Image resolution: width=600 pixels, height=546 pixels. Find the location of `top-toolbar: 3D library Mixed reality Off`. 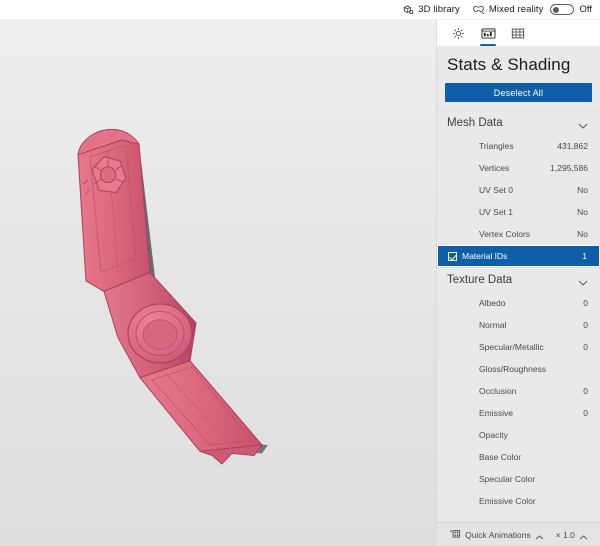

top-toolbar: 3D library Mixed reality Off is located at coordinates (300, 10).